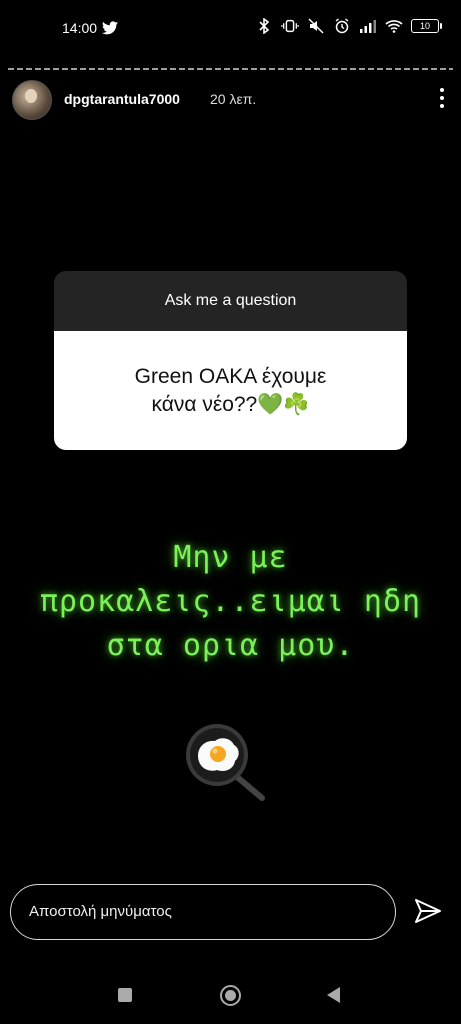 The width and height of the screenshot is (461, 1024). I want to click on send-icon, so click(428, 911).